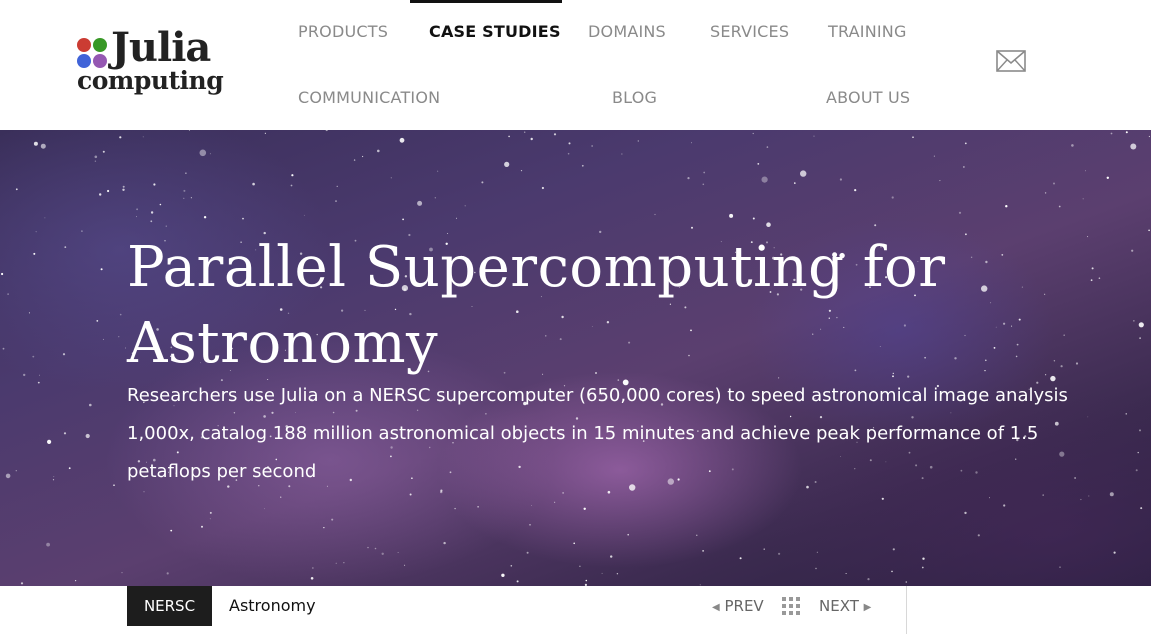 The image size is (1151, 634). Describe the element at coordinates (495, 31) in the screenshot. I see `nav-case-studies: CASE STUDIES` at that location.